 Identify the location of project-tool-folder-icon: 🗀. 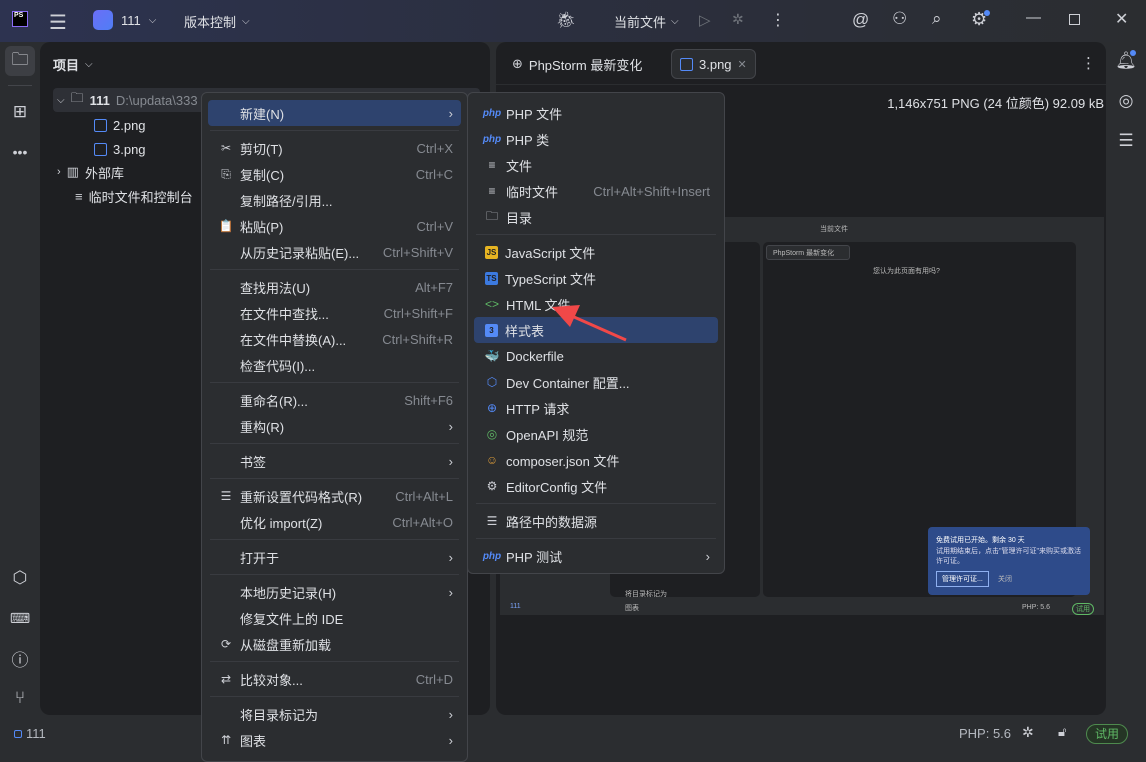
(20, 61).